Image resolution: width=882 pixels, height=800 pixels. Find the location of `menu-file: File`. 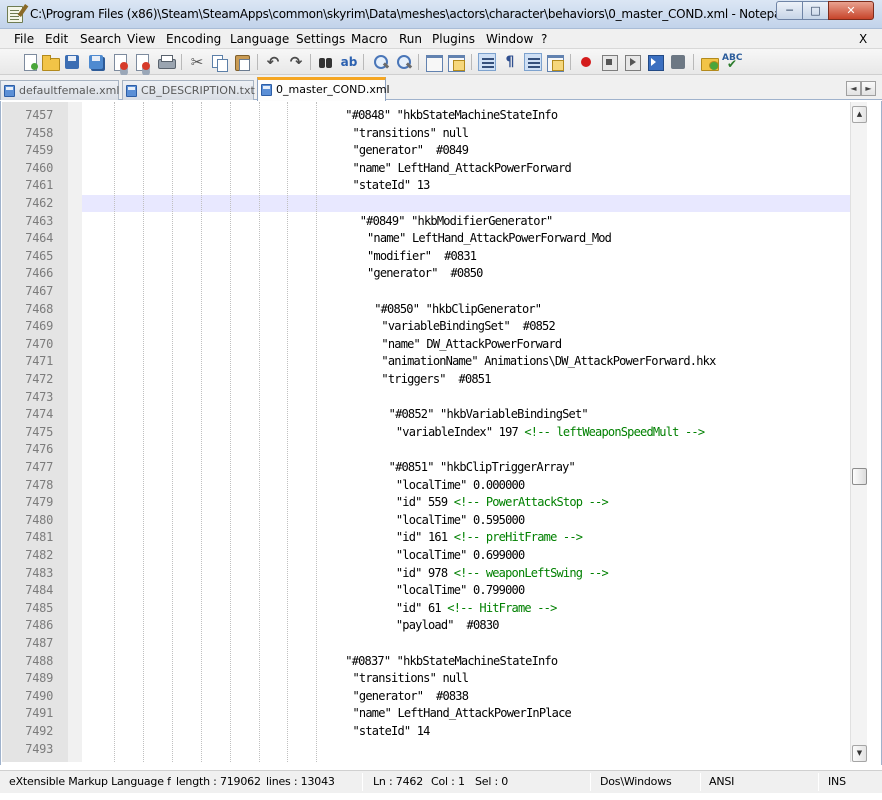

menu-file: File is located at coordinates (24, 39).